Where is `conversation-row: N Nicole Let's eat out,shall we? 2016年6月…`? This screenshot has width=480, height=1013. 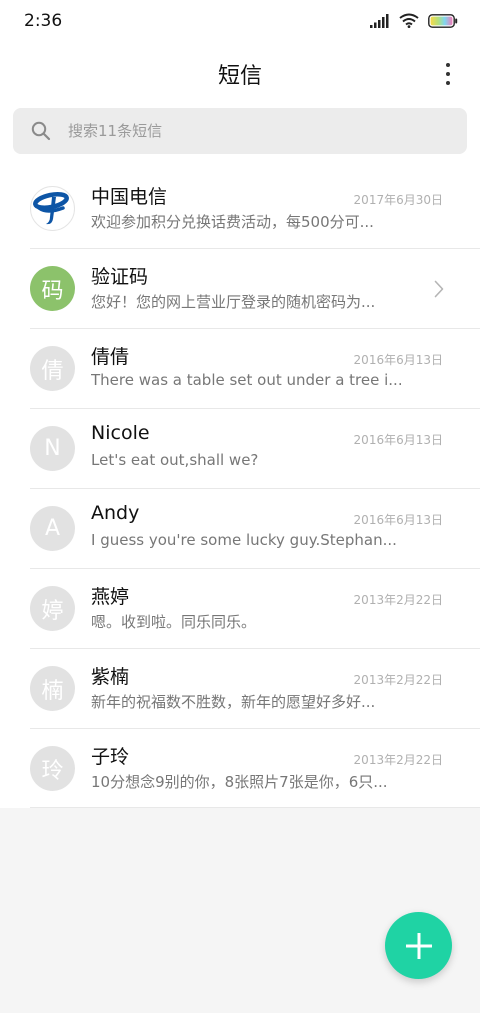 conversation-row: N Nicole Let's eat out,shall we? 2016年6月… is located at coordinates (240, 448).